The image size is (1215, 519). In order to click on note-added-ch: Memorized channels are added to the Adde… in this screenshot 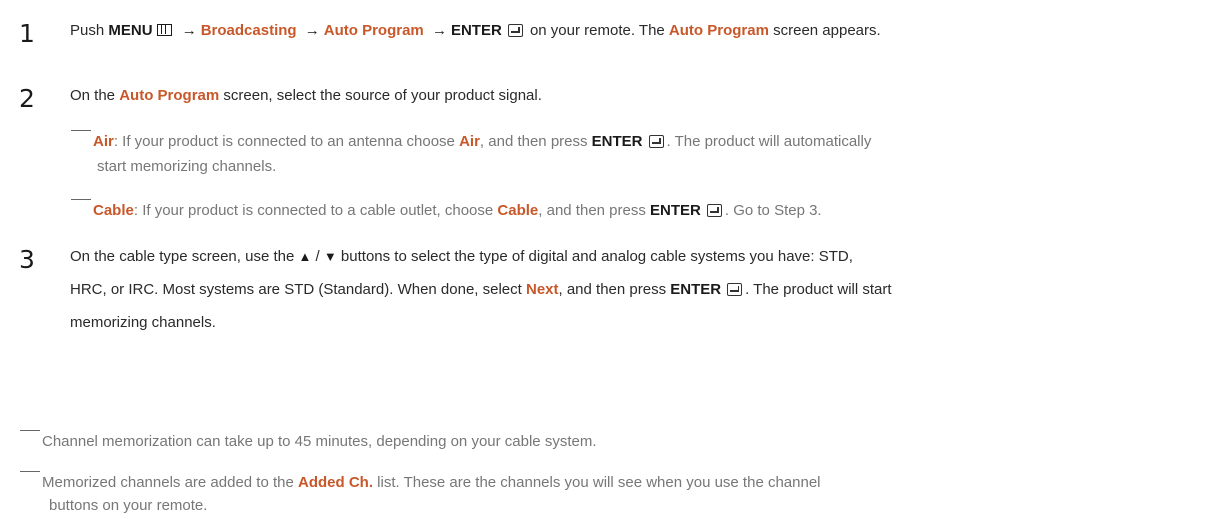, I will do `click(431, 482)`.